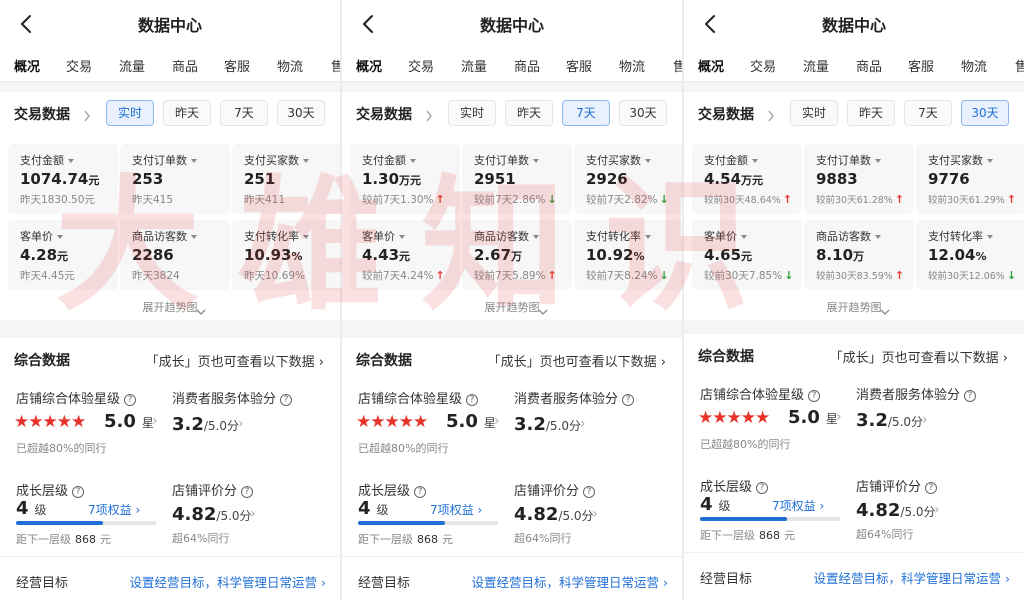  Describe the element at coordinates (286, 255) in the screenshot. I see `metric-card: 支付转化率 10.93% 昨天10.69%` at that location.